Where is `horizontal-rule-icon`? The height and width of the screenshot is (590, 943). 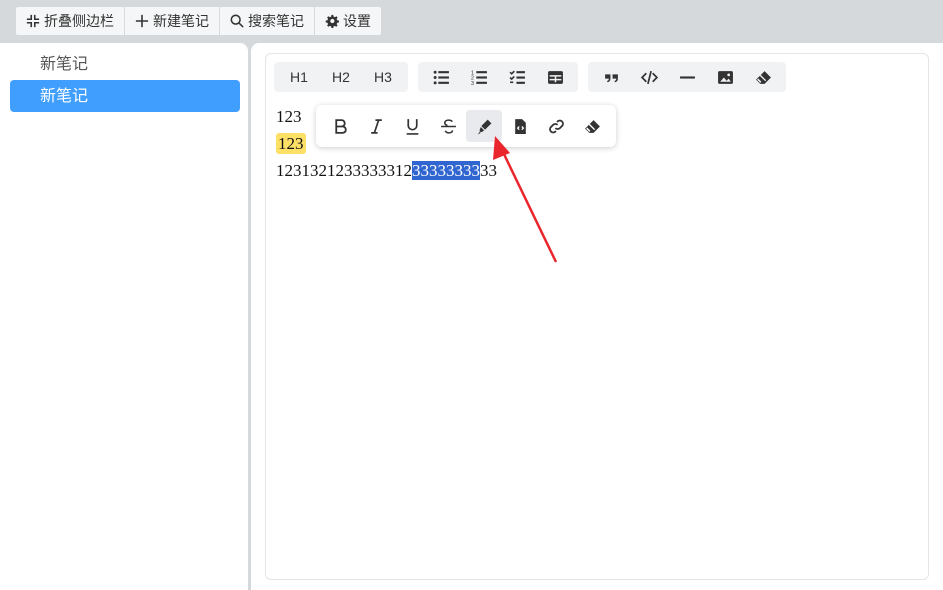
horizontal-rule-icon is located at coordinates (687, 77).